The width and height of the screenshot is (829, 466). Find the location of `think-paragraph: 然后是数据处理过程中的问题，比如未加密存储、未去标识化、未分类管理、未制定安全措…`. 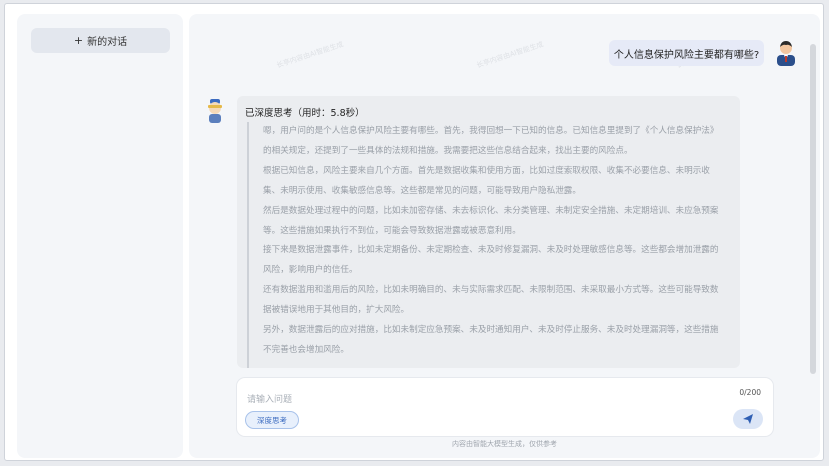

think-paragraph: 然后是数据处理过程中的问题，比如未加密存储、未去标识化、未分类管理、未制定安全措… is located at coordinates (491, 220).